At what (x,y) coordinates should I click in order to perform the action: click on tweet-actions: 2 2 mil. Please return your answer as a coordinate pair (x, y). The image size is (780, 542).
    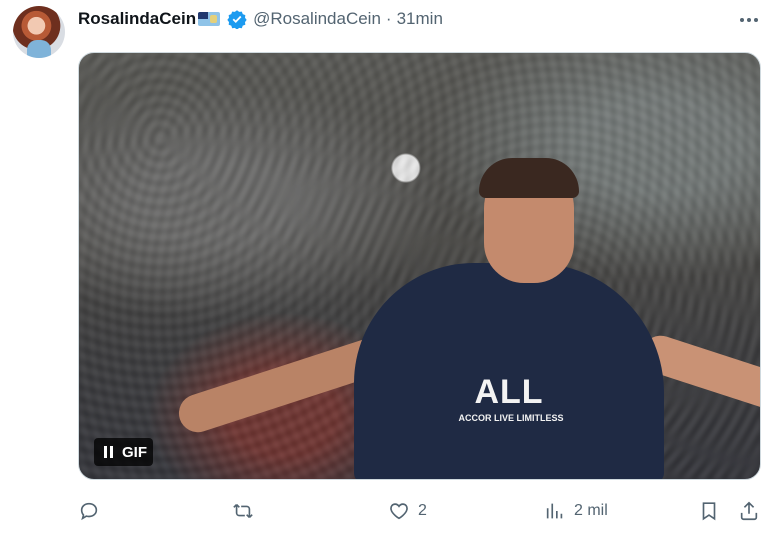
    Looking at the image, I should click on (423, 511).